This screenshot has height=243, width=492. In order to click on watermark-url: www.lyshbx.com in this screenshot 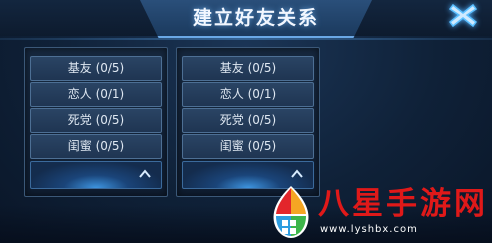, I will do `click(369, 229)`.